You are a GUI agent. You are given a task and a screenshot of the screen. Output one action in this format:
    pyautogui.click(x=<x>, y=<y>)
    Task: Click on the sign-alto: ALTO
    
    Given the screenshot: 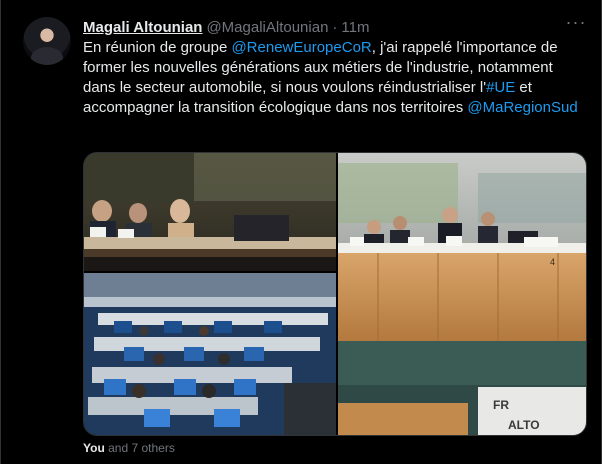 What is the action you would take?
    pyautogui.click(x=524, y=425)
    